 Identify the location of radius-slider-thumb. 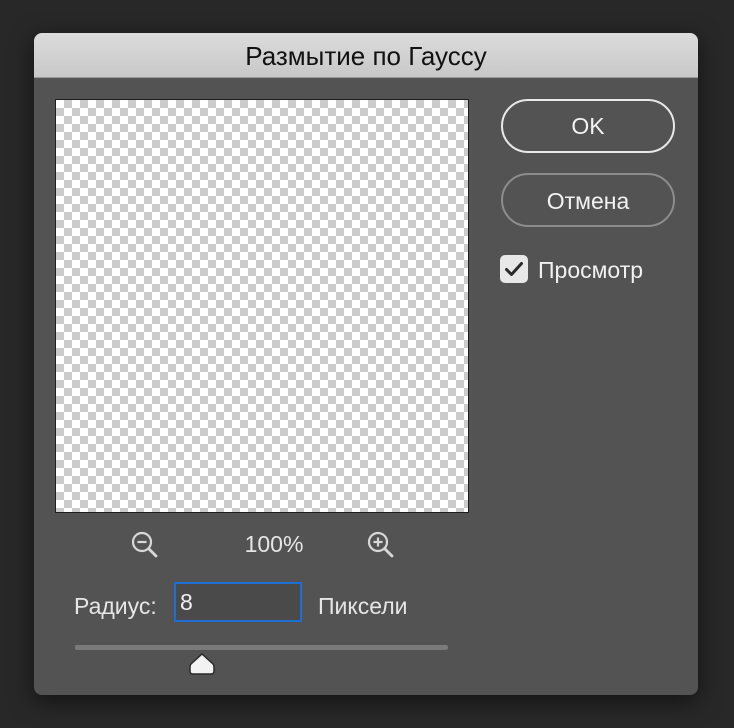
(202, 664).